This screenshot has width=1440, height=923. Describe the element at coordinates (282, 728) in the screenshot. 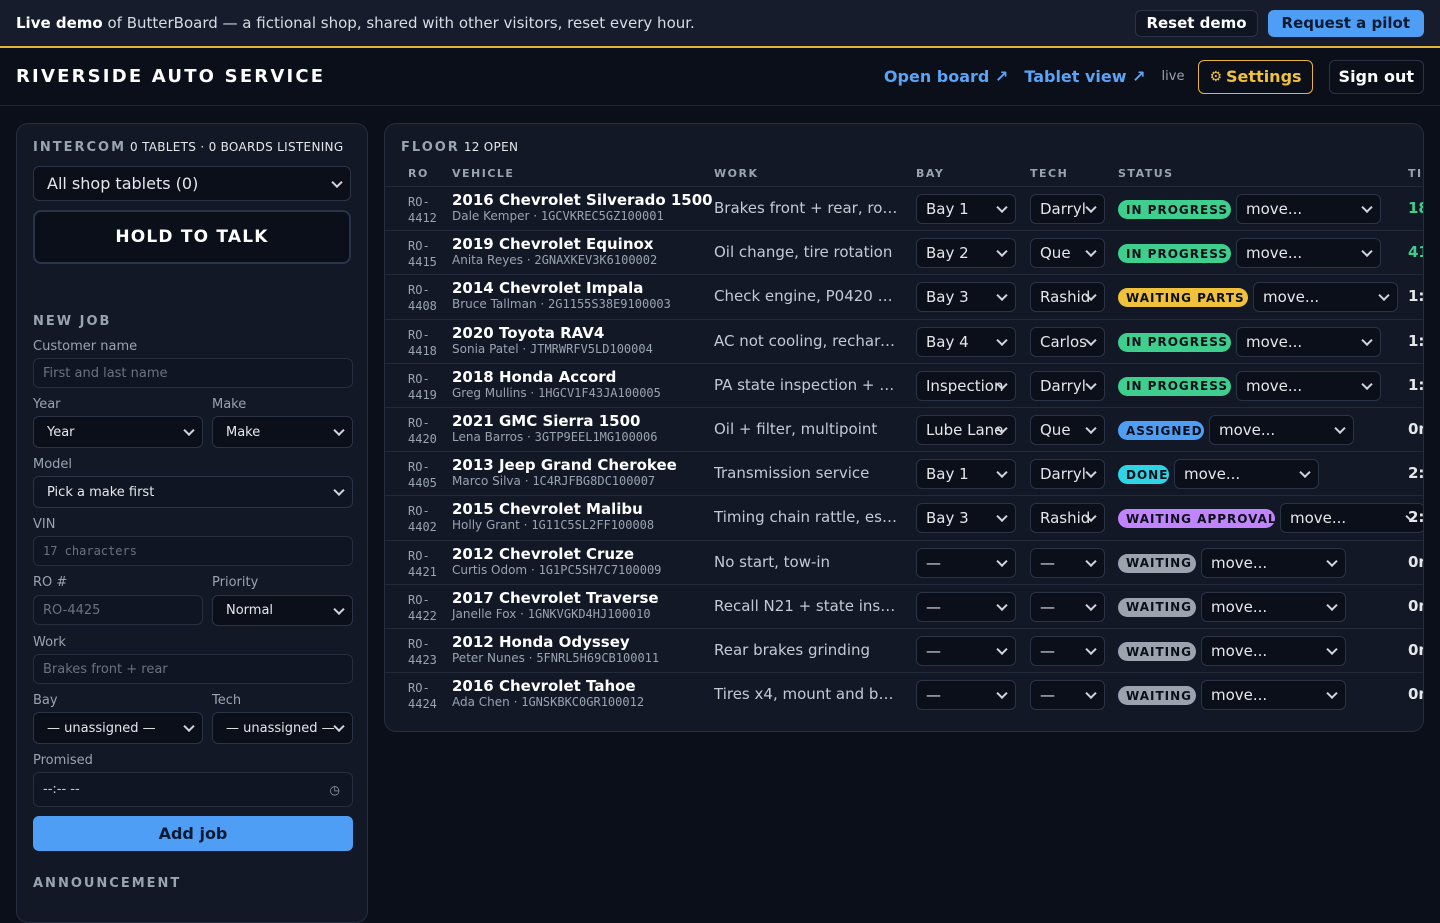

I see `tech-select: — unassigned —` at that location.